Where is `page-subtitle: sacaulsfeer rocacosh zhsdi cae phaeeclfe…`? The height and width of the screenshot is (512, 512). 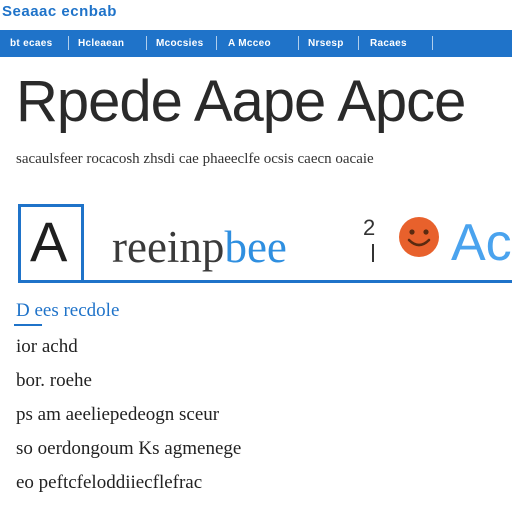
page-subtitle: sacaulsfeer rocacosh zhsdi cae phaeeclfe… is located at coordinates (195, 159).